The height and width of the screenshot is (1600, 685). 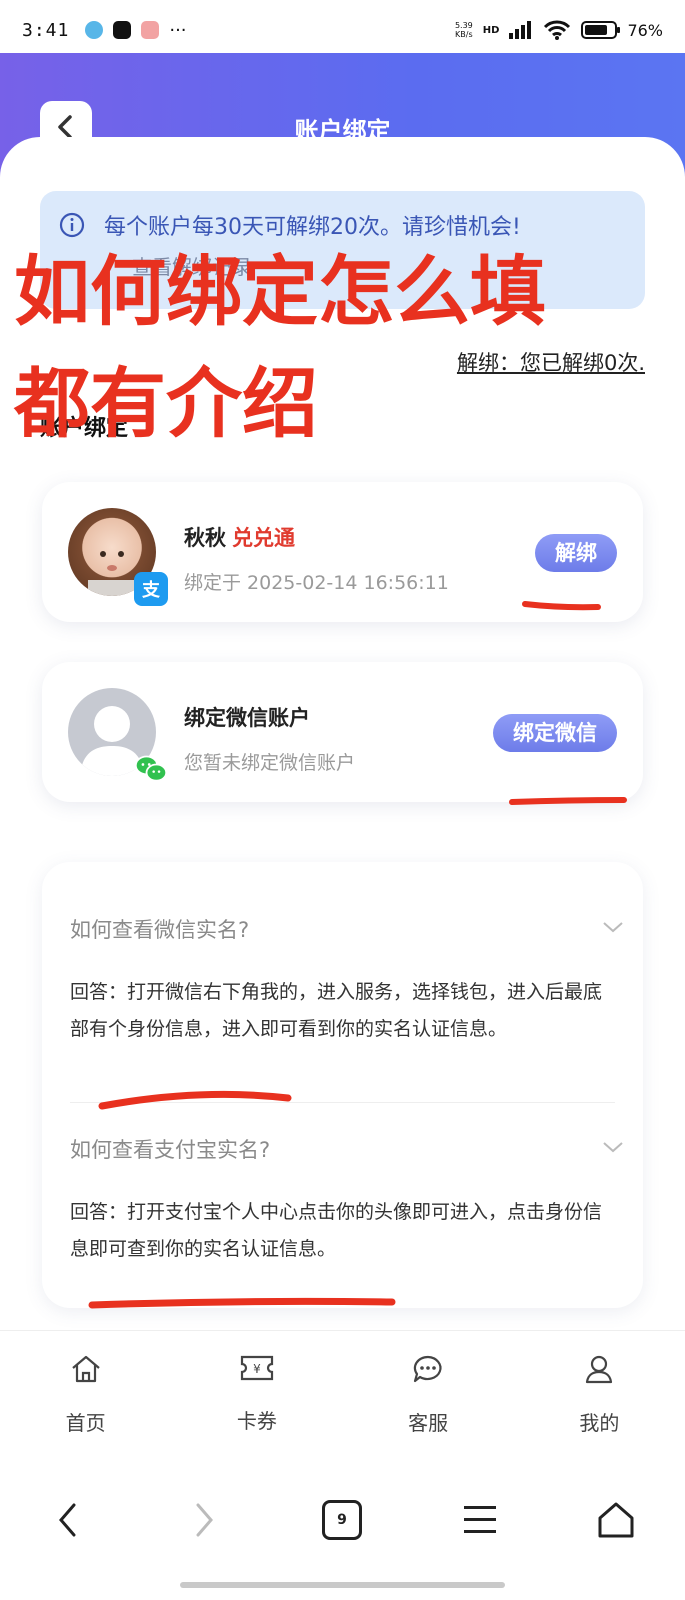 I want to click on tabs-count-button: 9, so click(x=342, y=1520).